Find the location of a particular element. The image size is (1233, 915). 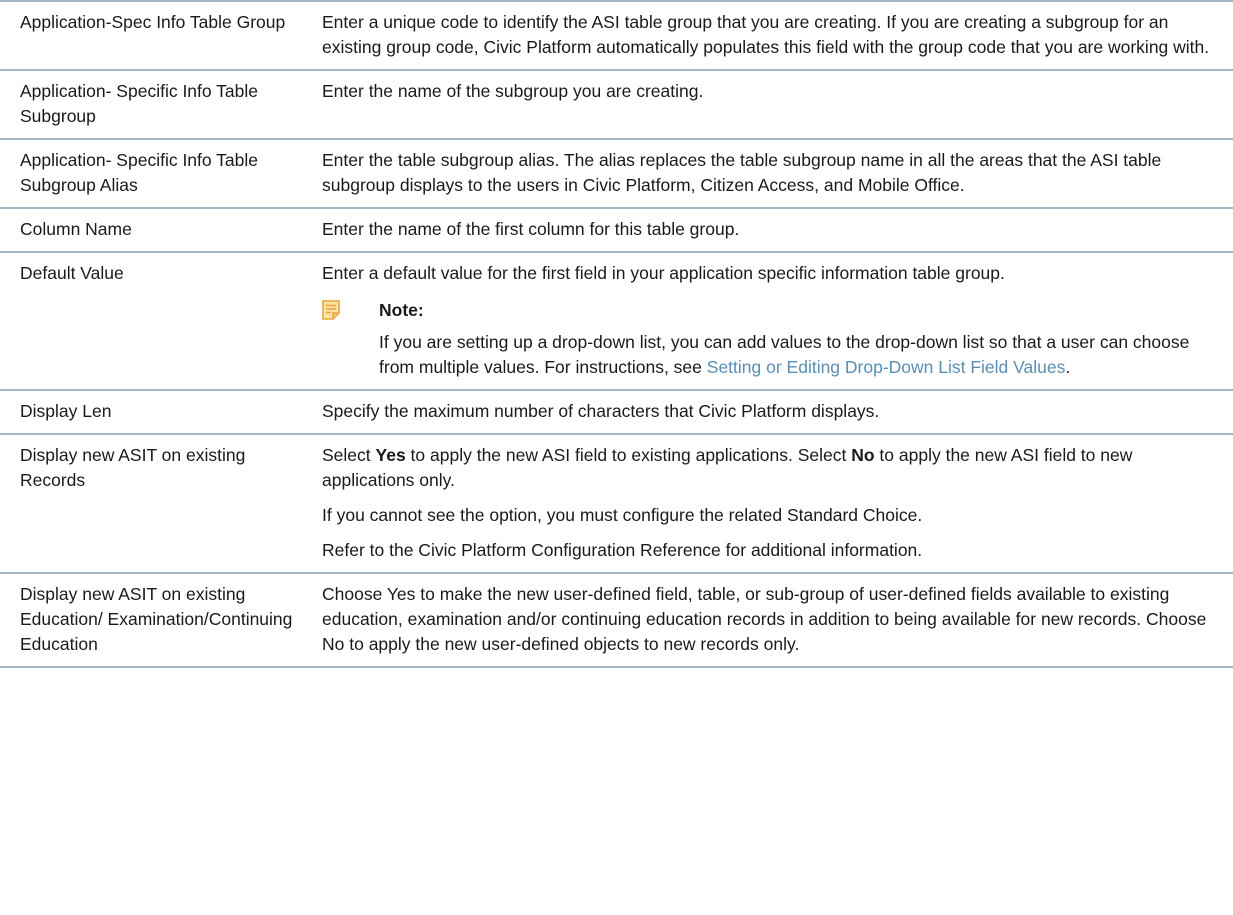

field-name: Display new ASIT on existing Records is located at coordinates (133, 467).